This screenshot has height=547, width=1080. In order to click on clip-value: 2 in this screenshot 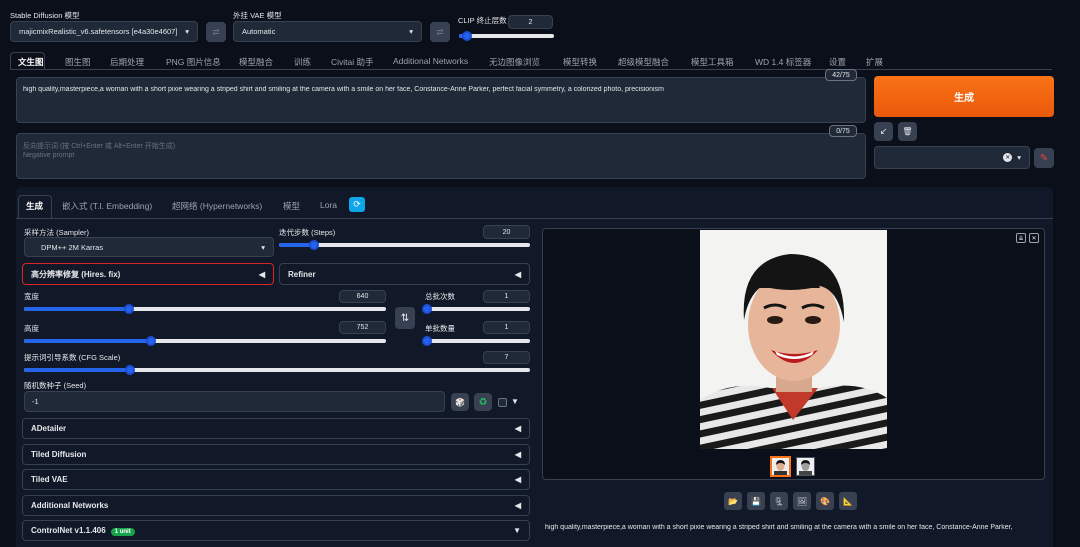, I will do `click(530, 22)`.